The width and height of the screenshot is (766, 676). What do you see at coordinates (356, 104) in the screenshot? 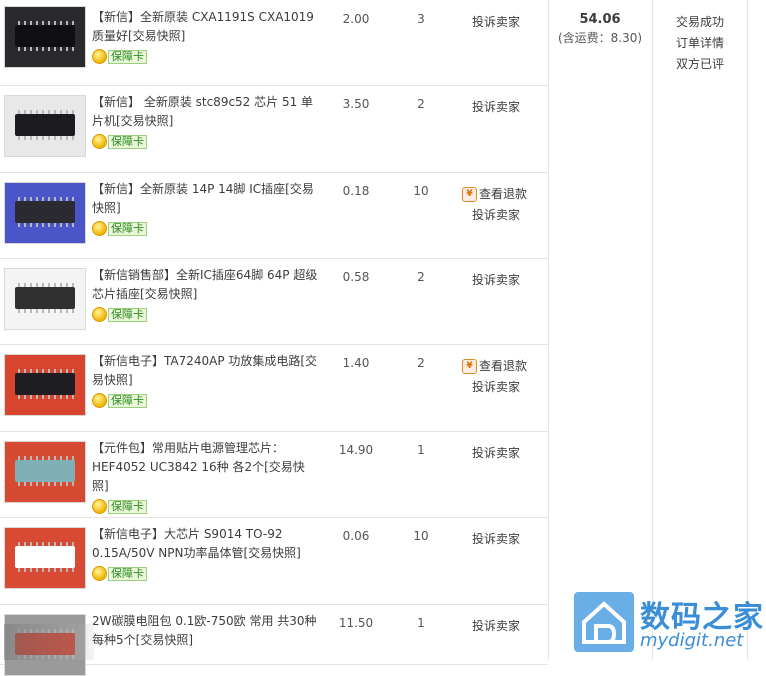
I see `unit-price: 3.50` at bounding box center [356, 104].